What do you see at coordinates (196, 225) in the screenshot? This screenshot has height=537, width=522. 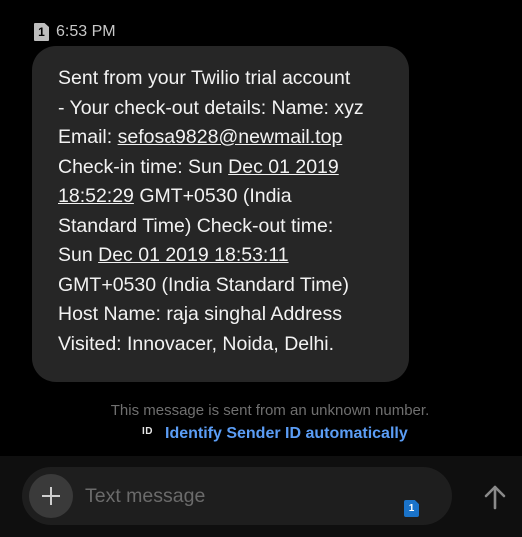 I see `message-text: Standard Time) Check-out time:` at bounding box center [196, 225].